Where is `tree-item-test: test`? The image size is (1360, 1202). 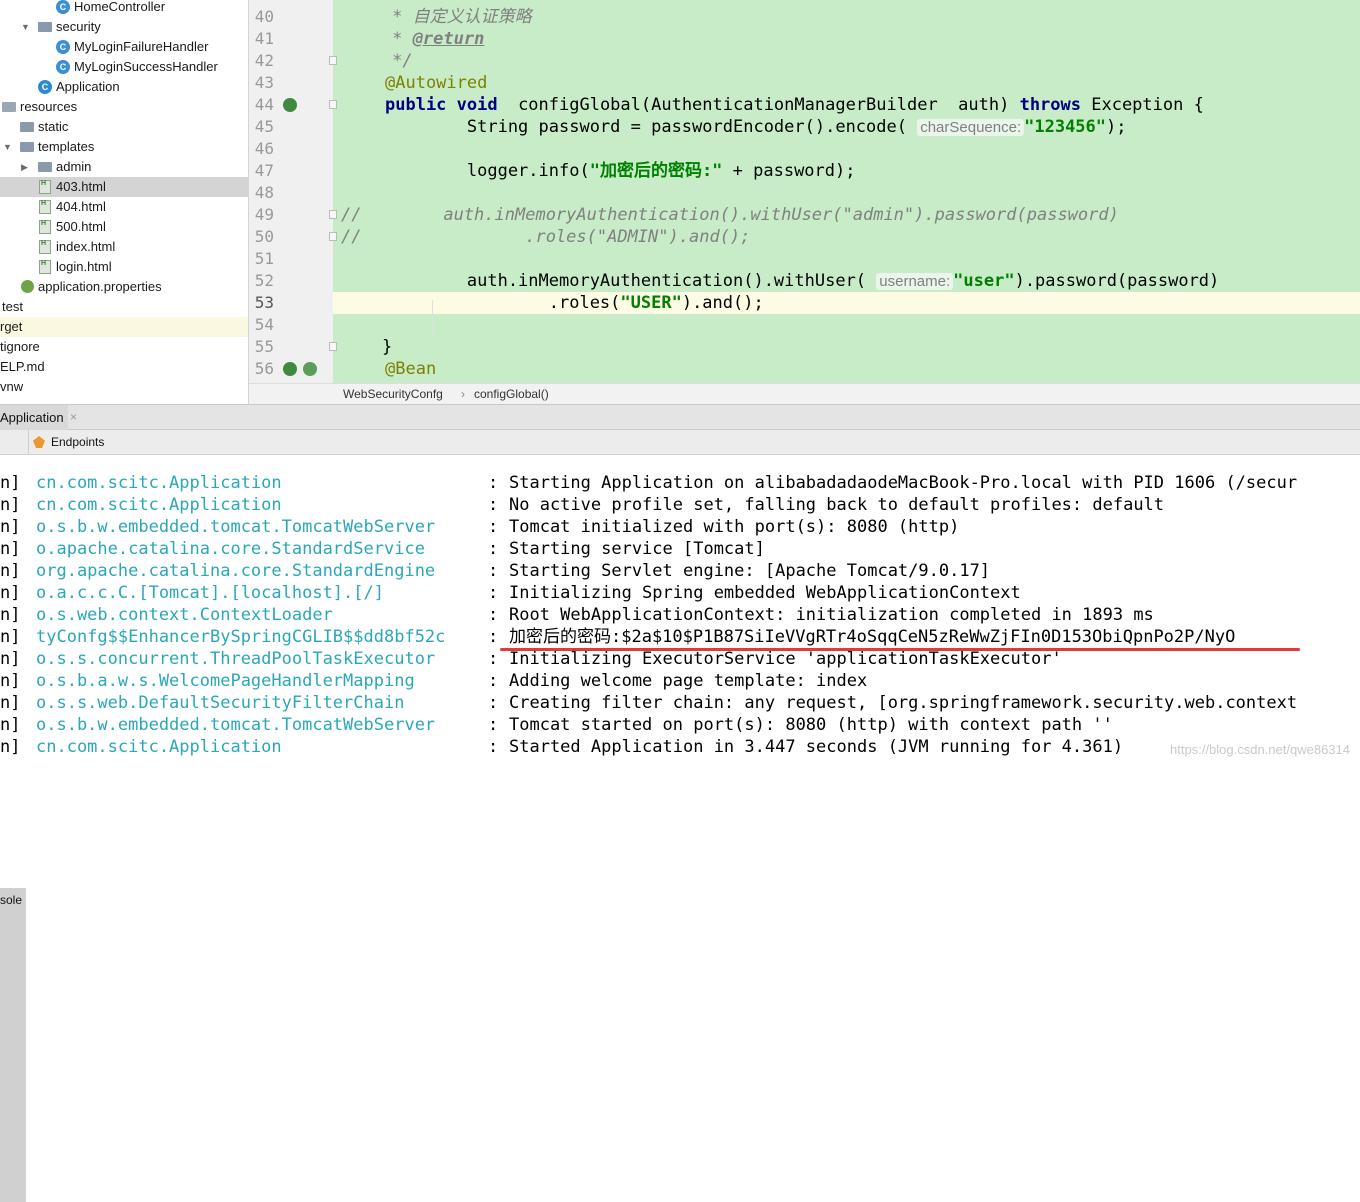
tree-item-test: test is located at coordinates (124, 307).